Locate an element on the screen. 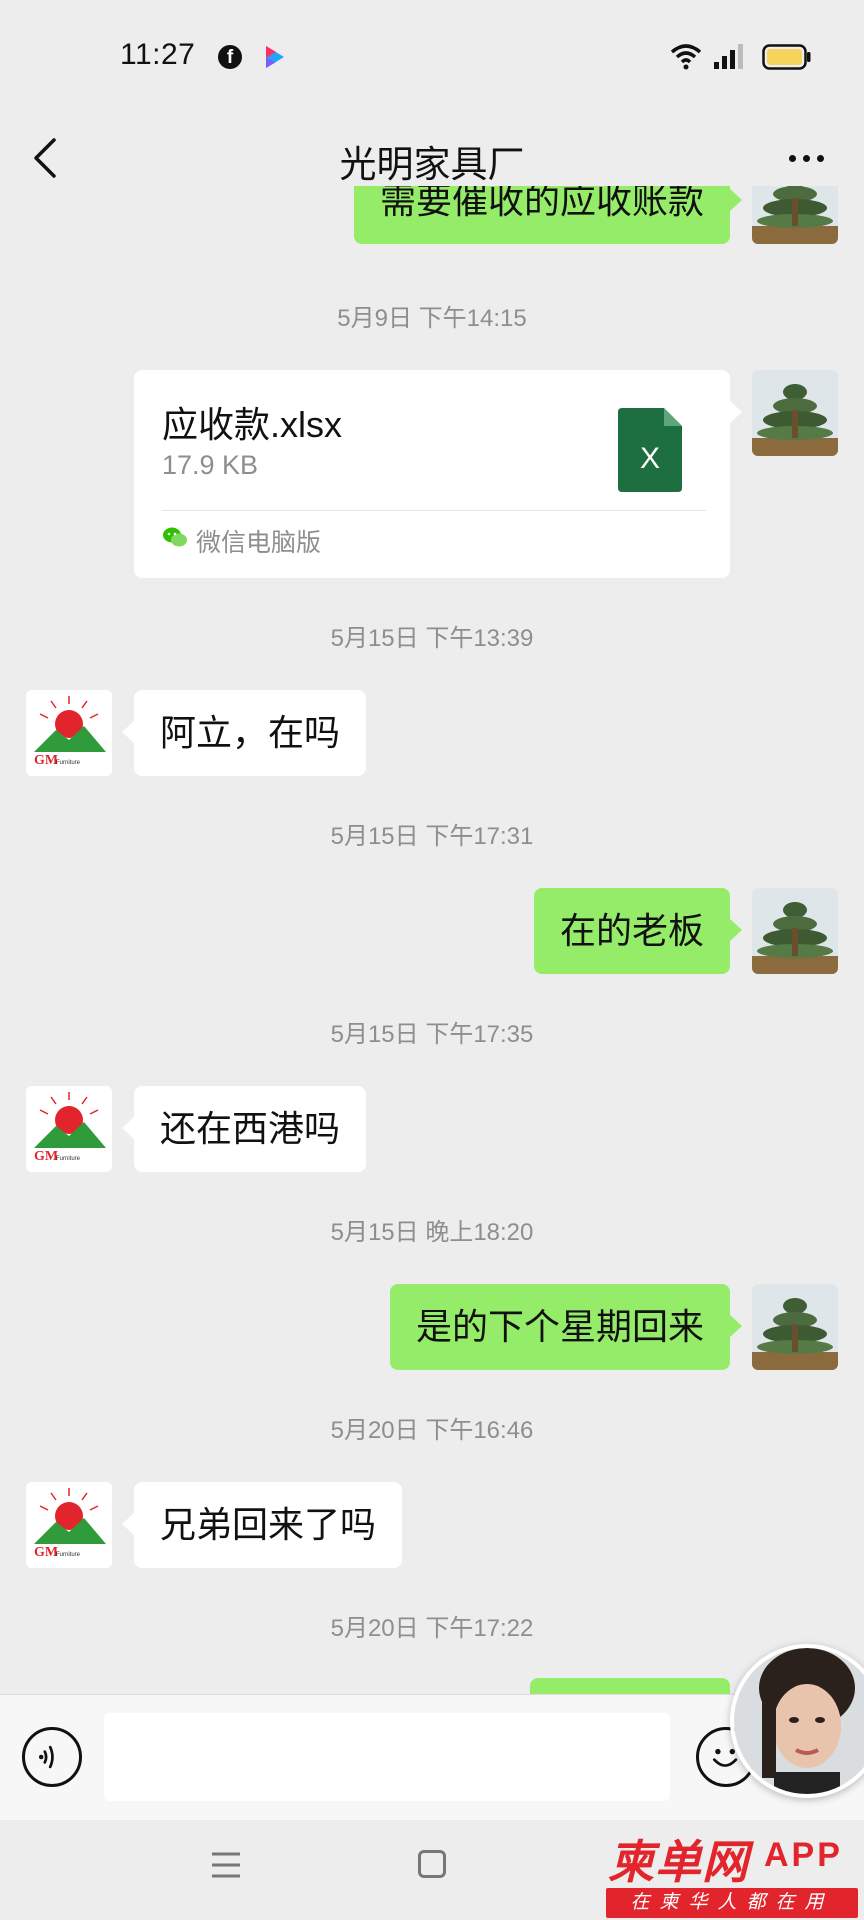 The image size is (864, 1920). file-size: 17.9 KB is located at coordinates (210, 465).